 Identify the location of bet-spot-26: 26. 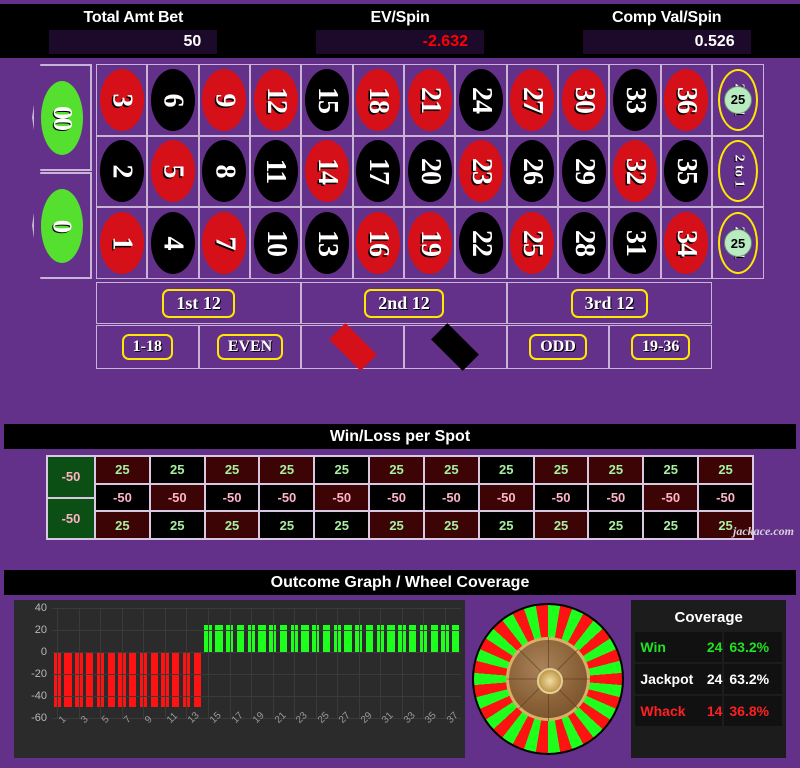
(532, 171).